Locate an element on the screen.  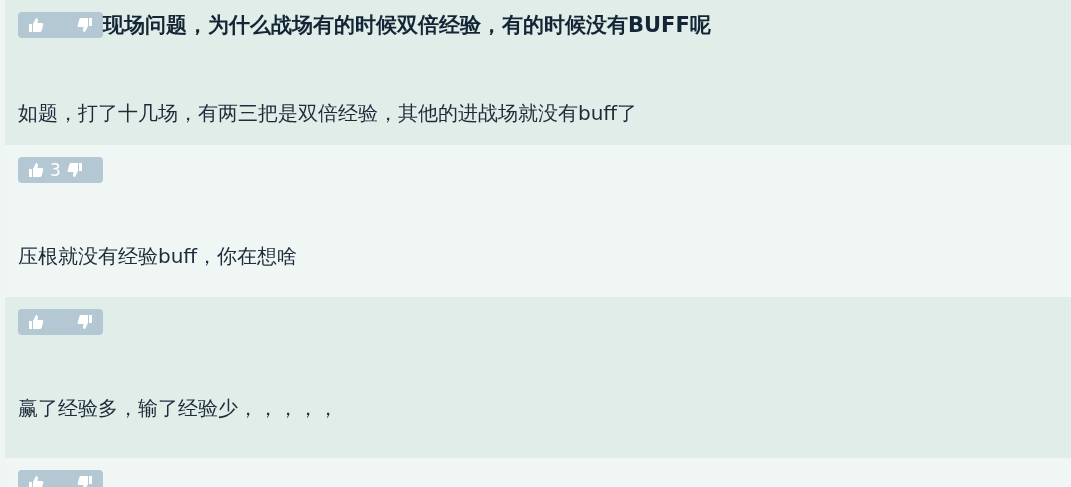
vote-count: 3 is located at coordinates (55, 170).